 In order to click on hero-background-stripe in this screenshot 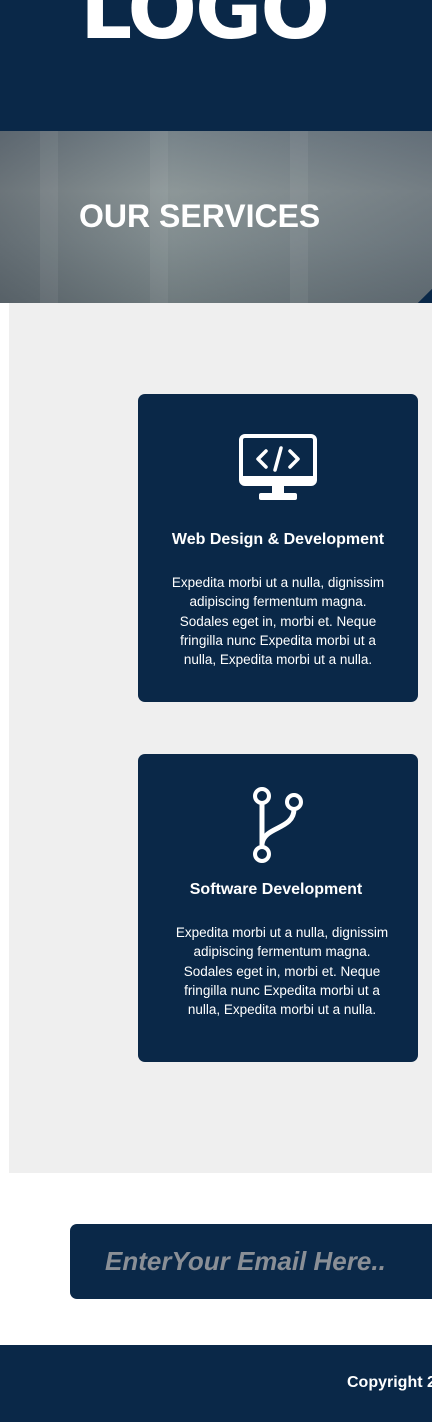, I will do `click(49, 217)`.